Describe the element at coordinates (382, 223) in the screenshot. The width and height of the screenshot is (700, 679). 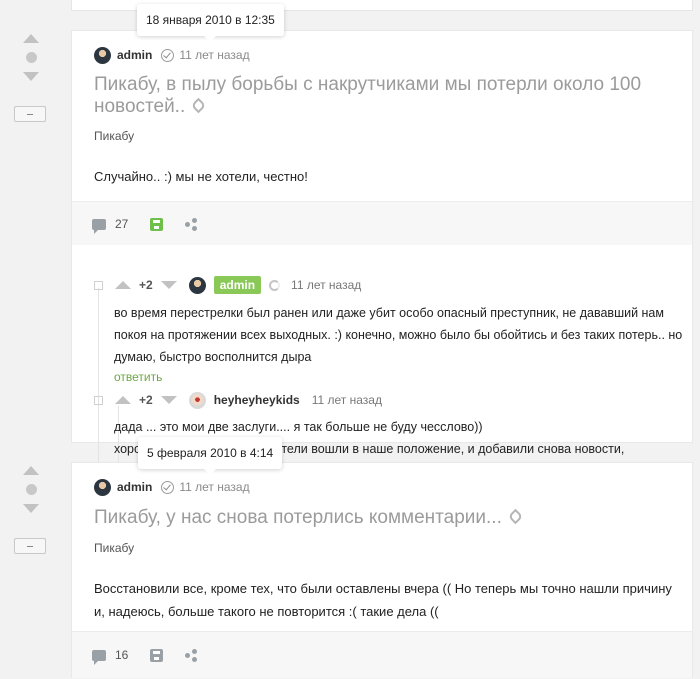
I see `story-footer: 27` at that location.